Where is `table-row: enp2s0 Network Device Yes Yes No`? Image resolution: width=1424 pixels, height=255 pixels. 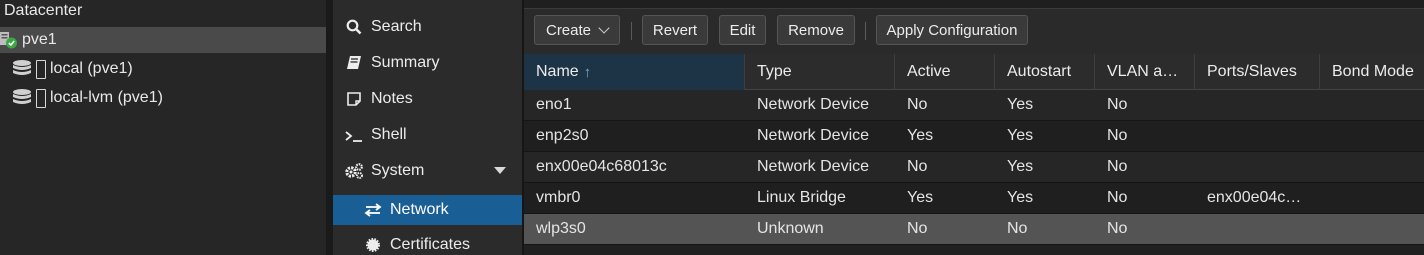 table-row: enp2s0 Network Device Yes Yes No is located at coordinates (974, 136).